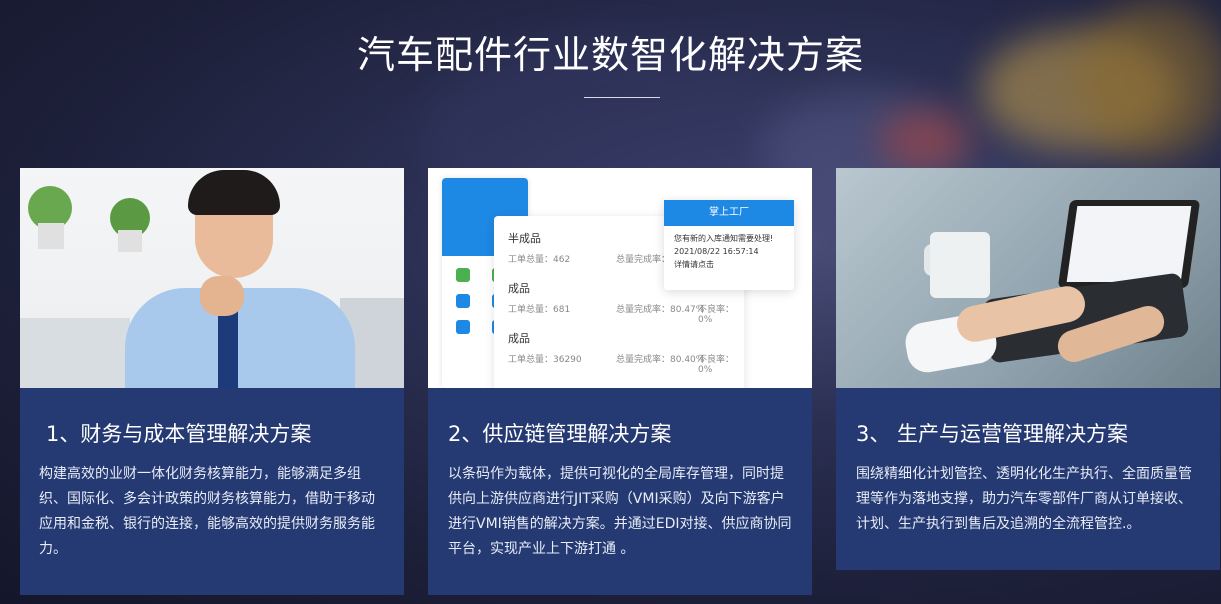  Describe the element at coordinates (545, 360) in the screenshot. I see `row-qty: 工单总量：36290` at that location.